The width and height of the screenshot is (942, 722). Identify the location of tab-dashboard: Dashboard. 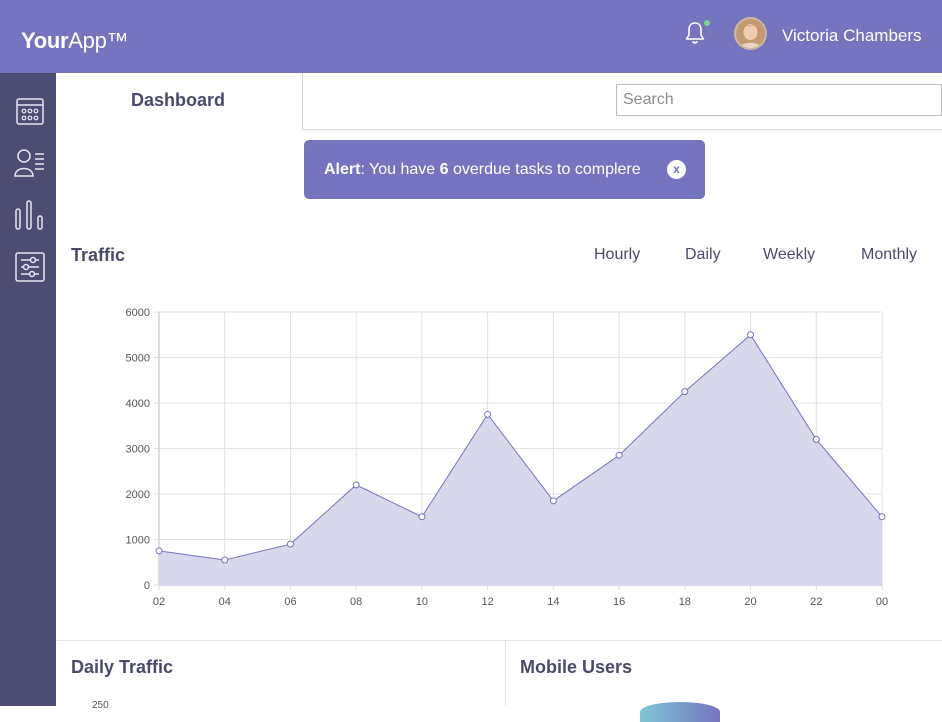
(179, 101).